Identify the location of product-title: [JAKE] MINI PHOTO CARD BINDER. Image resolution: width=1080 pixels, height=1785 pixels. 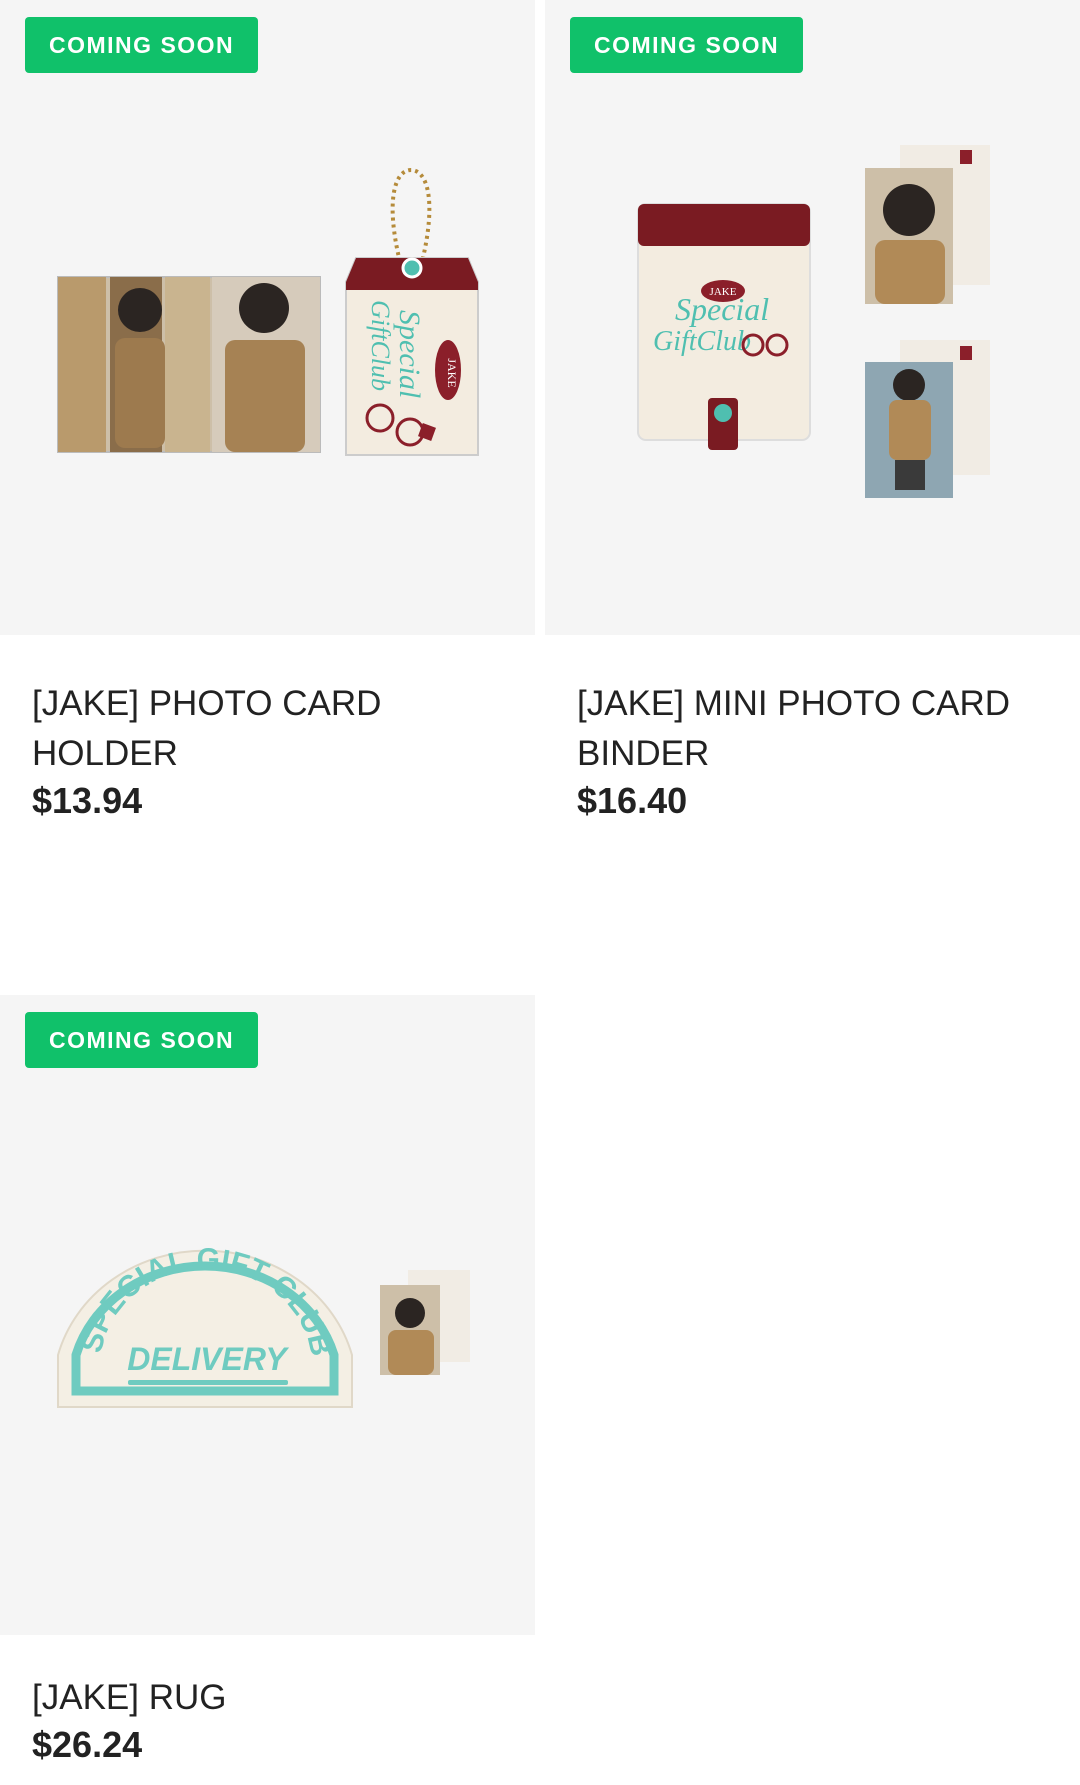
(812, 729).